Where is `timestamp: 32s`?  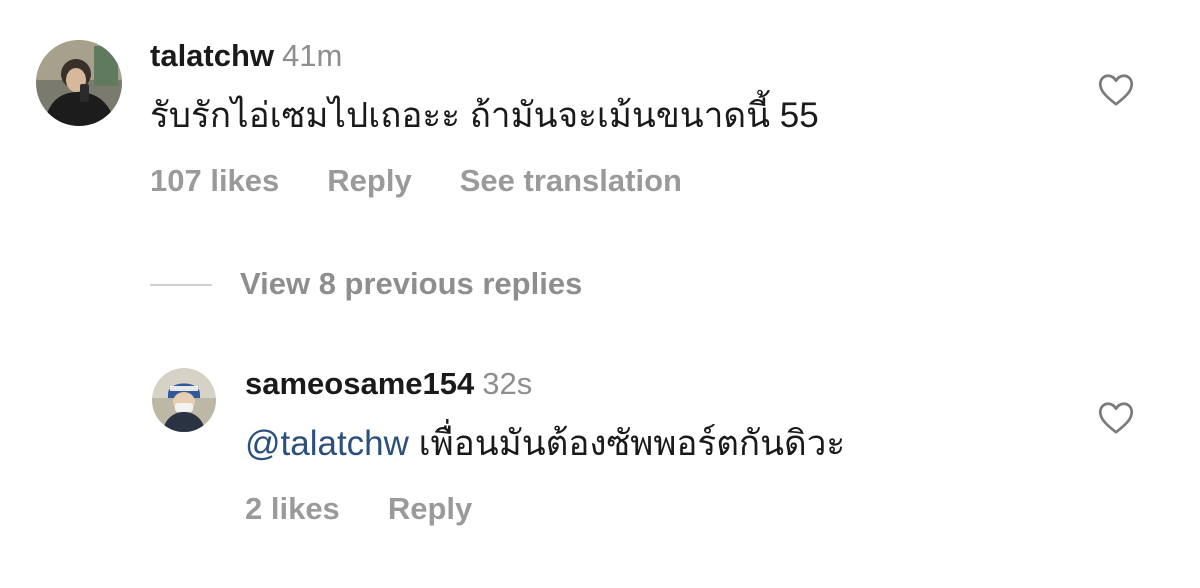 timestamp: 32s is located at coordinates (507, 383).